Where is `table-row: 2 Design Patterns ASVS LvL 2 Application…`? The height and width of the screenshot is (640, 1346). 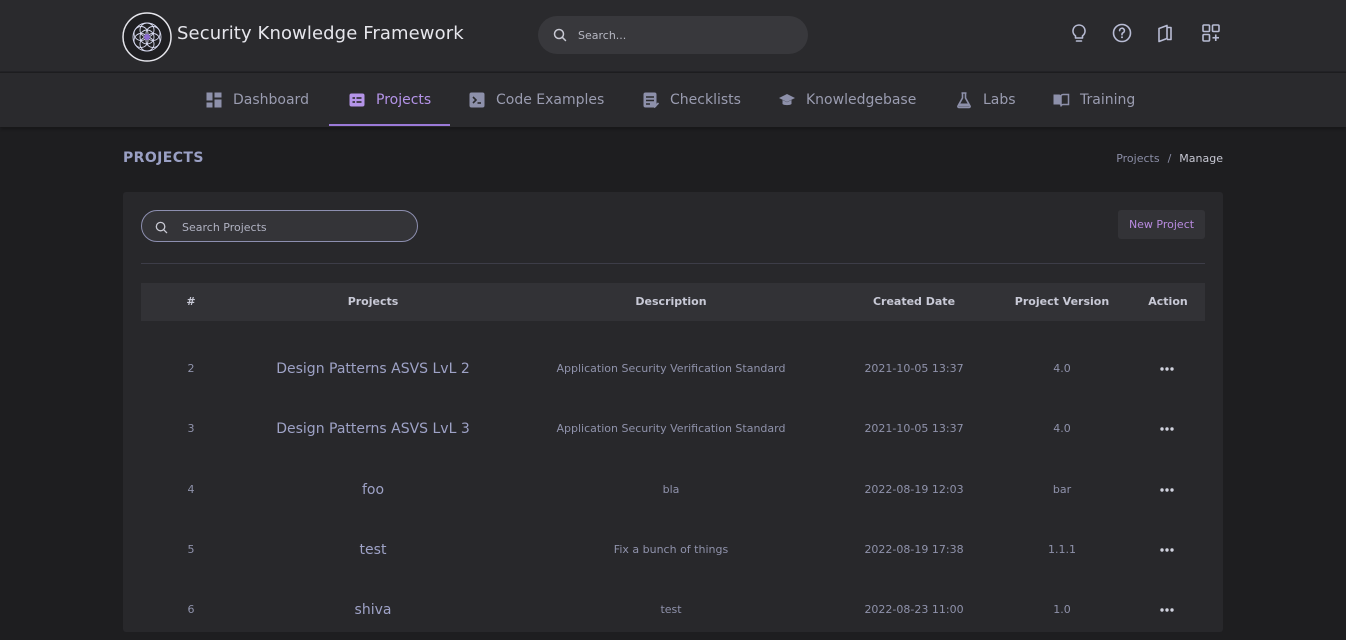
table-row: 2 Design Patterns ASVS LvL 2 Application… is located at coordinates (673, 369).